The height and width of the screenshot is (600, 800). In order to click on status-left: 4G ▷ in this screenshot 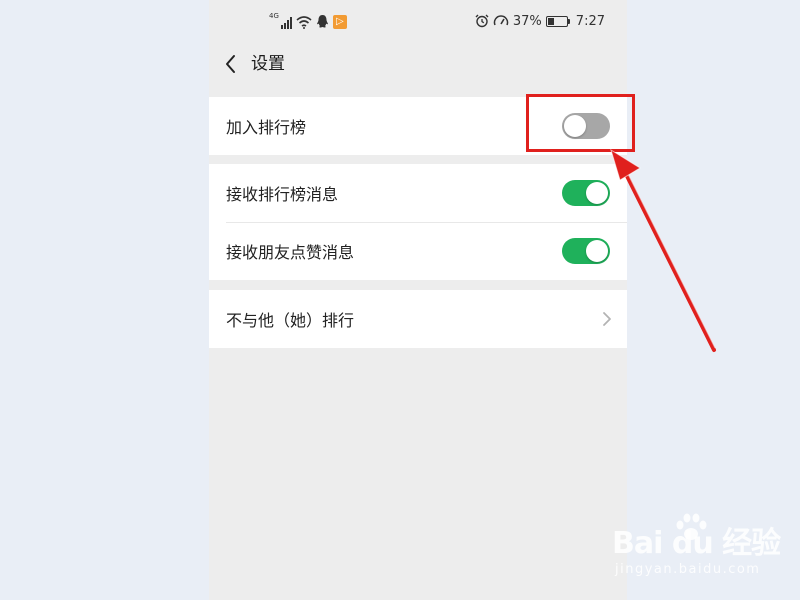, I will do `click(308, 21)`.